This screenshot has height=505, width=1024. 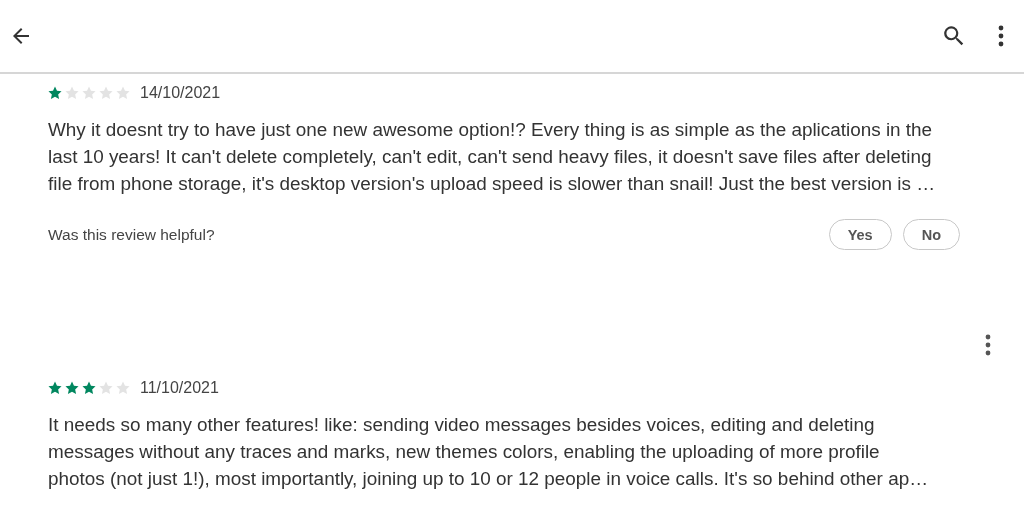 What do you see at coordinates (931, 234) in the screenshot?
I see `vote-button: No` at bounding box center [931, 234].